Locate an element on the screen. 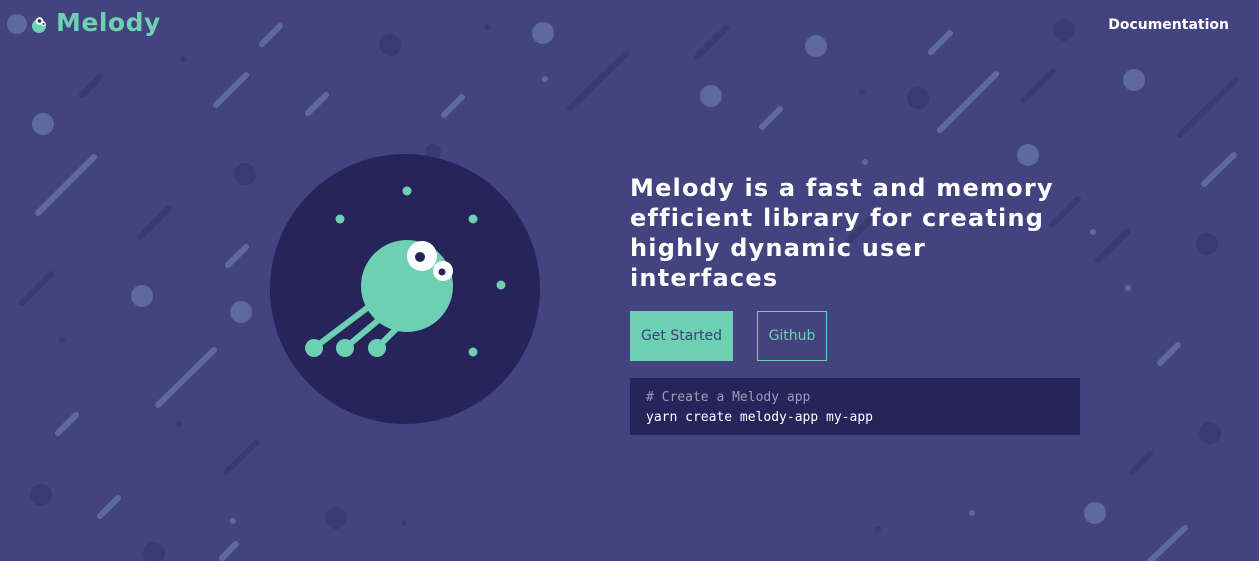 The image size is (1259, 561). get-started-button: Get Started is located at coordinates (681, 336).